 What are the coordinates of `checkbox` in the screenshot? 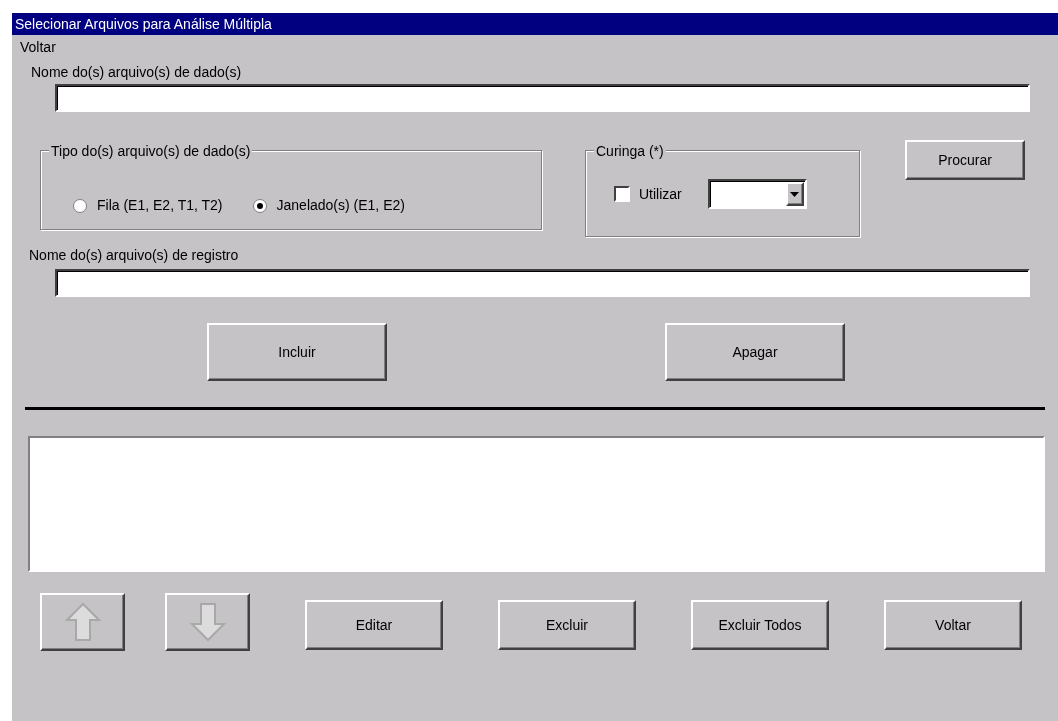 It's located at (622, 194).